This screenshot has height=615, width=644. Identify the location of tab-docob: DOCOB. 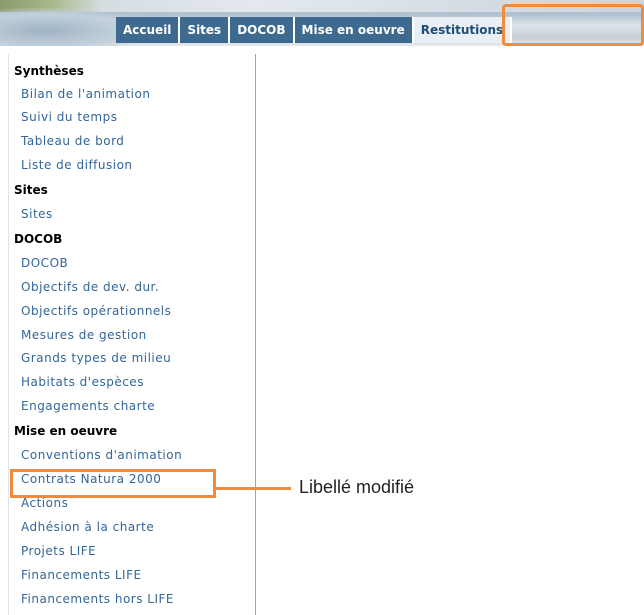
(262, 30).